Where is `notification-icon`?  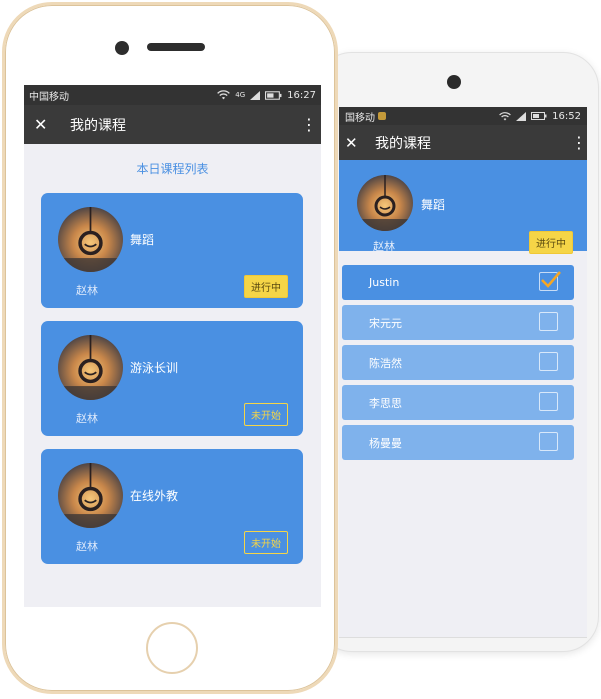
notification-icon is located at coordinates (382, 116).